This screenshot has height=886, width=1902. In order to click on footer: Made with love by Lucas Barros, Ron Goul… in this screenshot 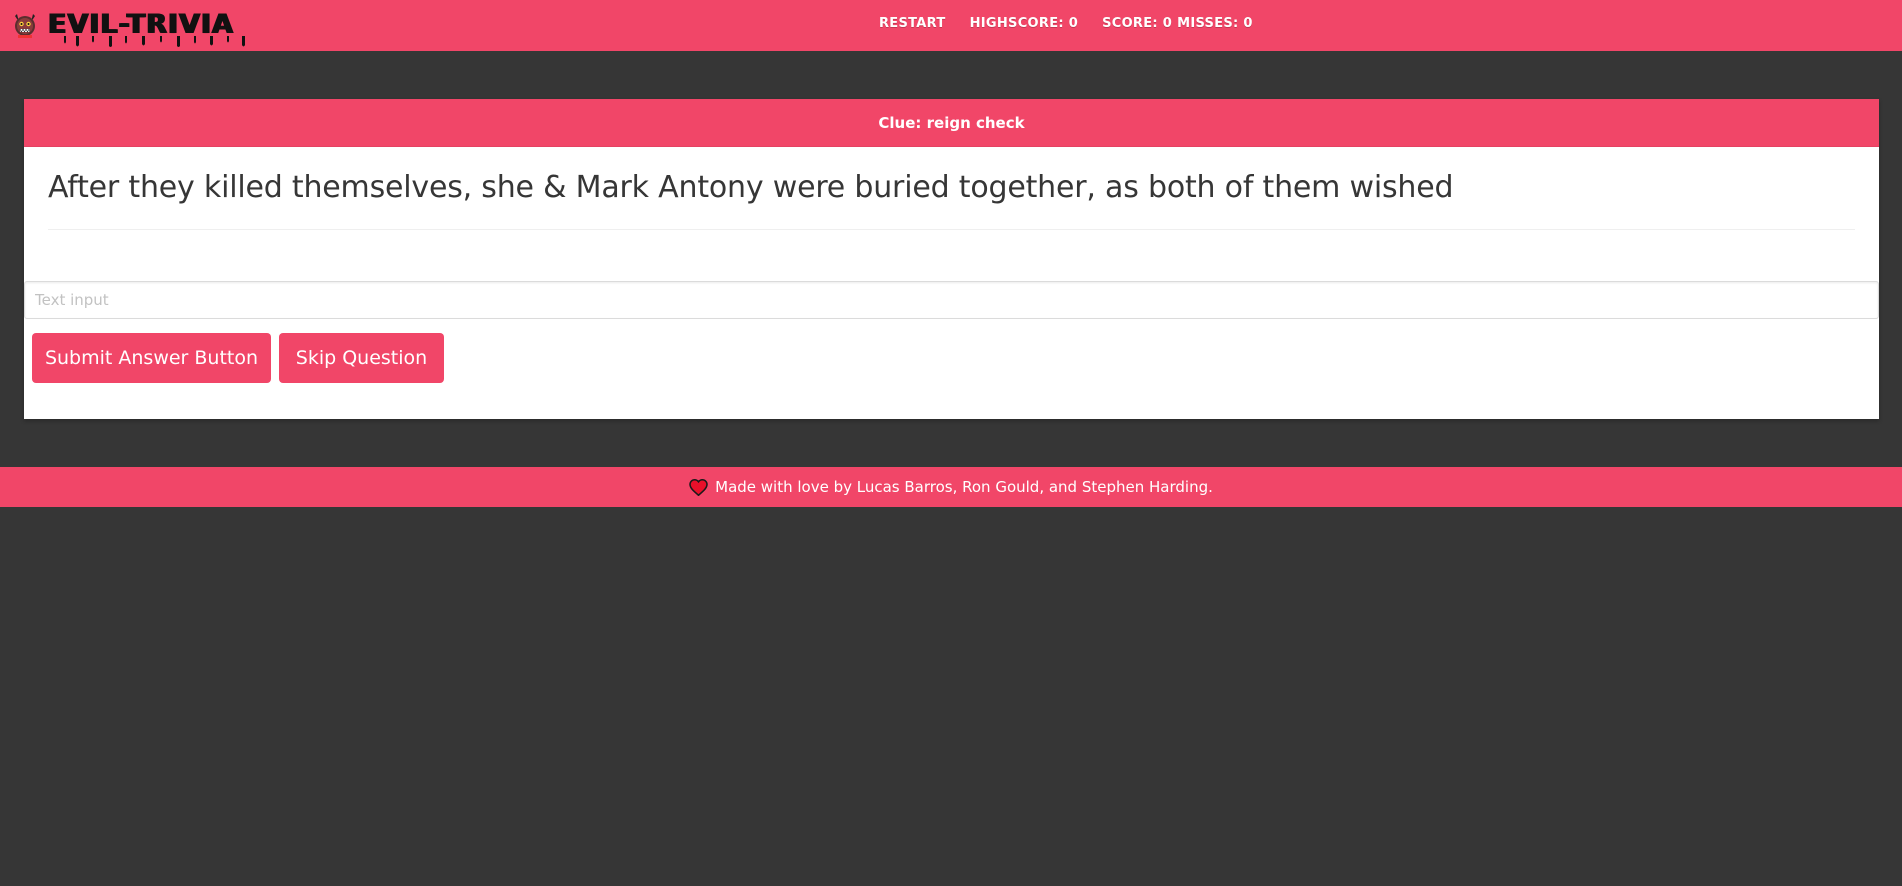, I will do `click(951, 487)`.